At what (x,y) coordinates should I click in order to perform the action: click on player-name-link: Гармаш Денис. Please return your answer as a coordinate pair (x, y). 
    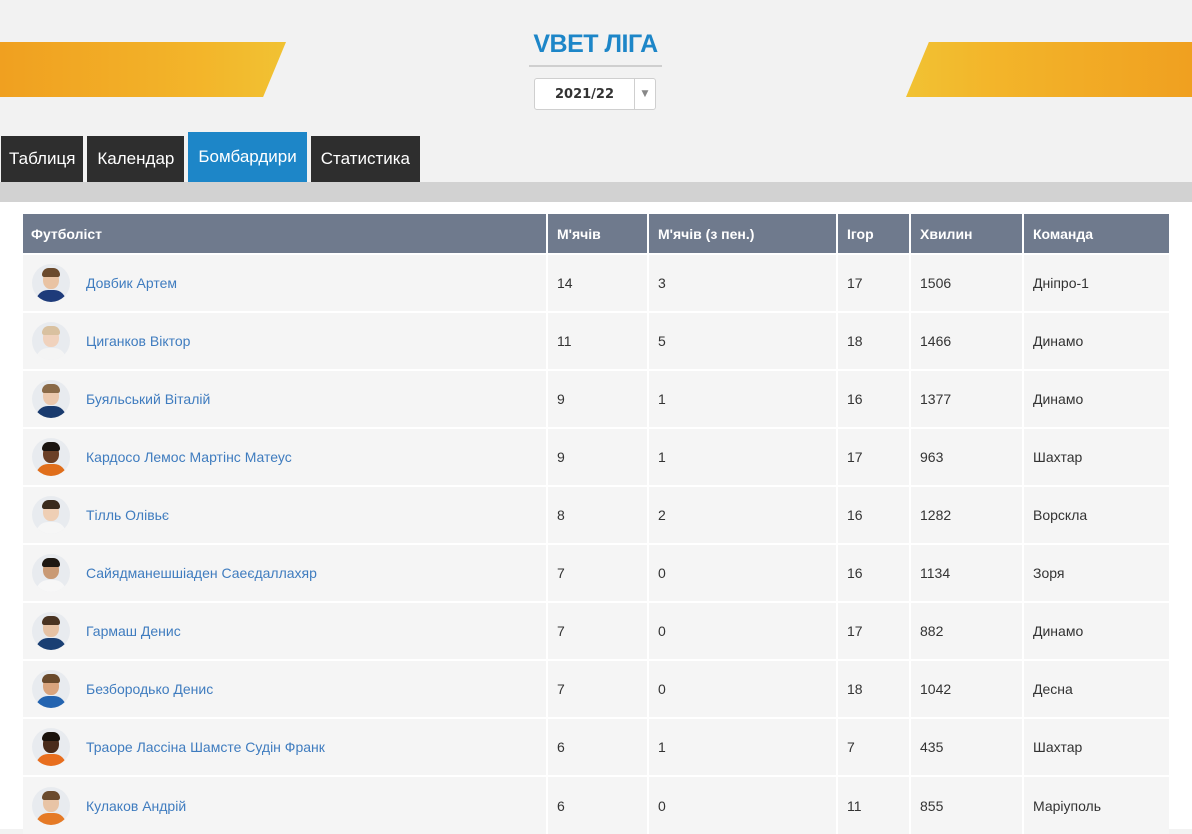
    Looking at the image, I should click on (133, 631).